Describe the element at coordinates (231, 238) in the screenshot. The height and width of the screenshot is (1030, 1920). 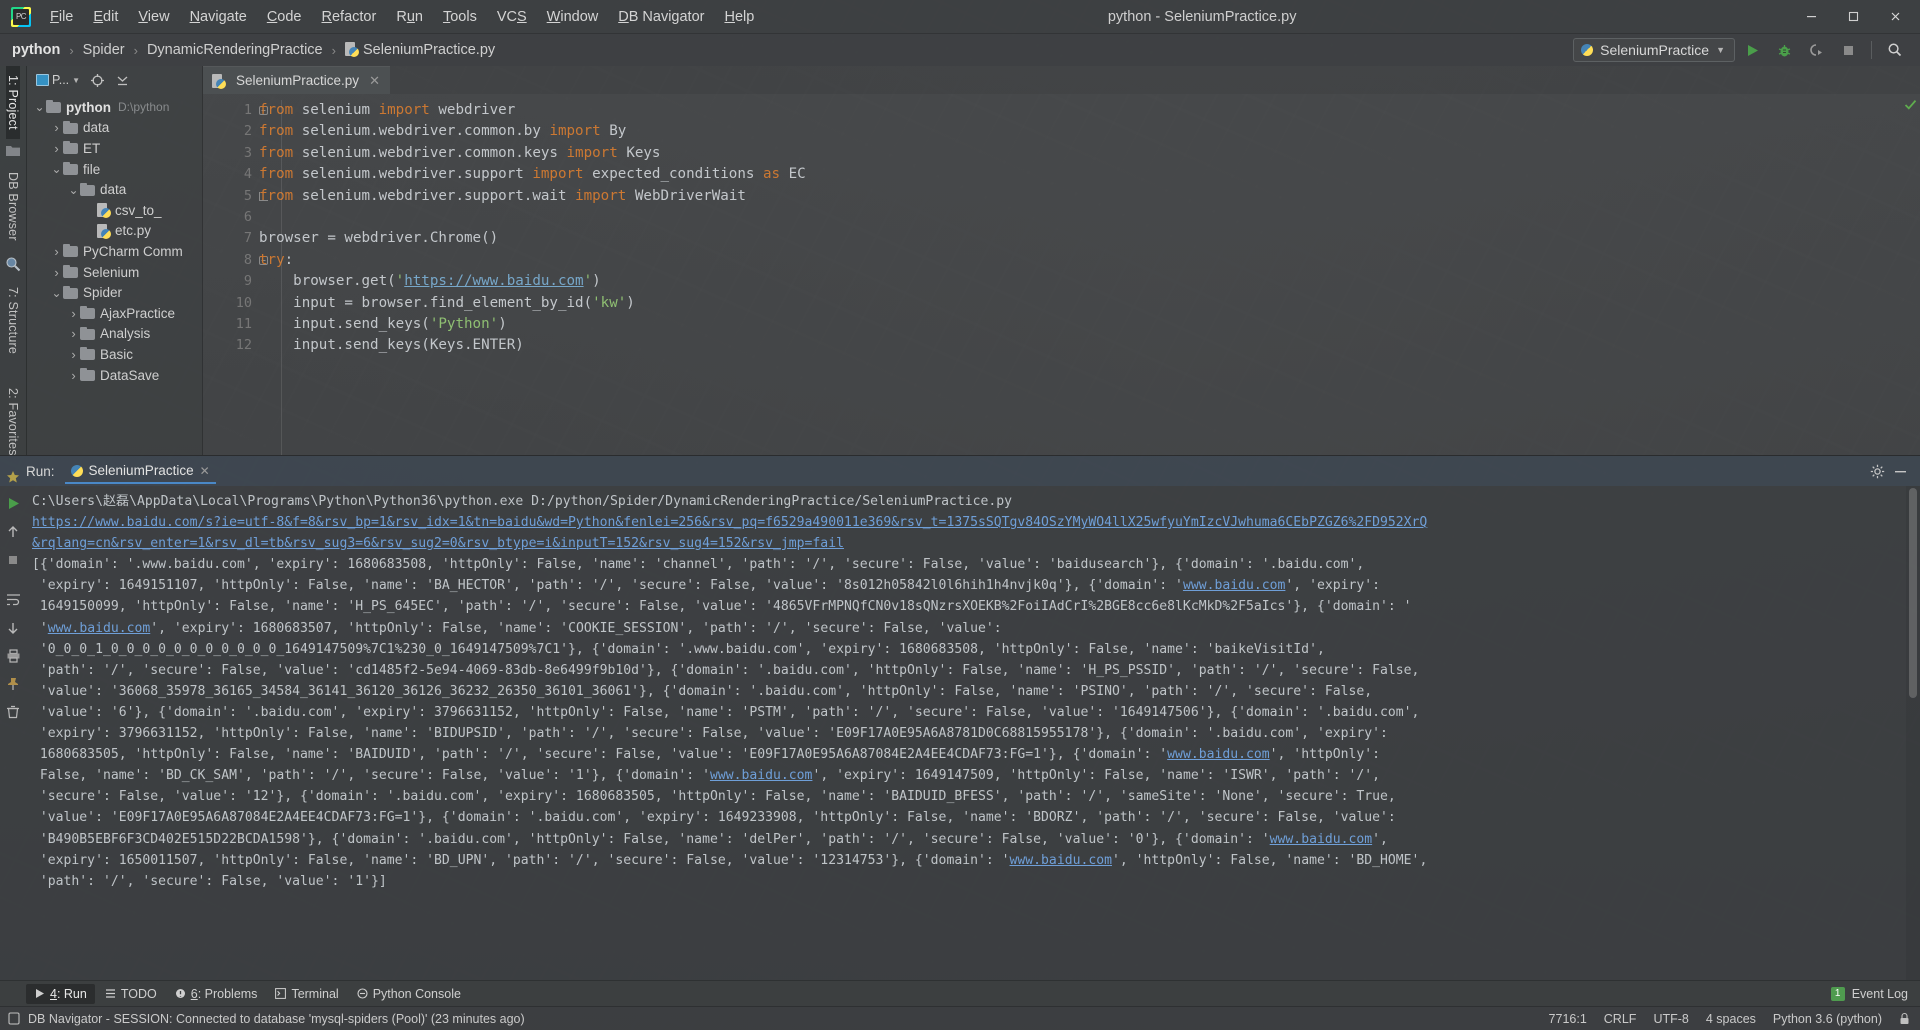
I see `line-number: 7` at that location.